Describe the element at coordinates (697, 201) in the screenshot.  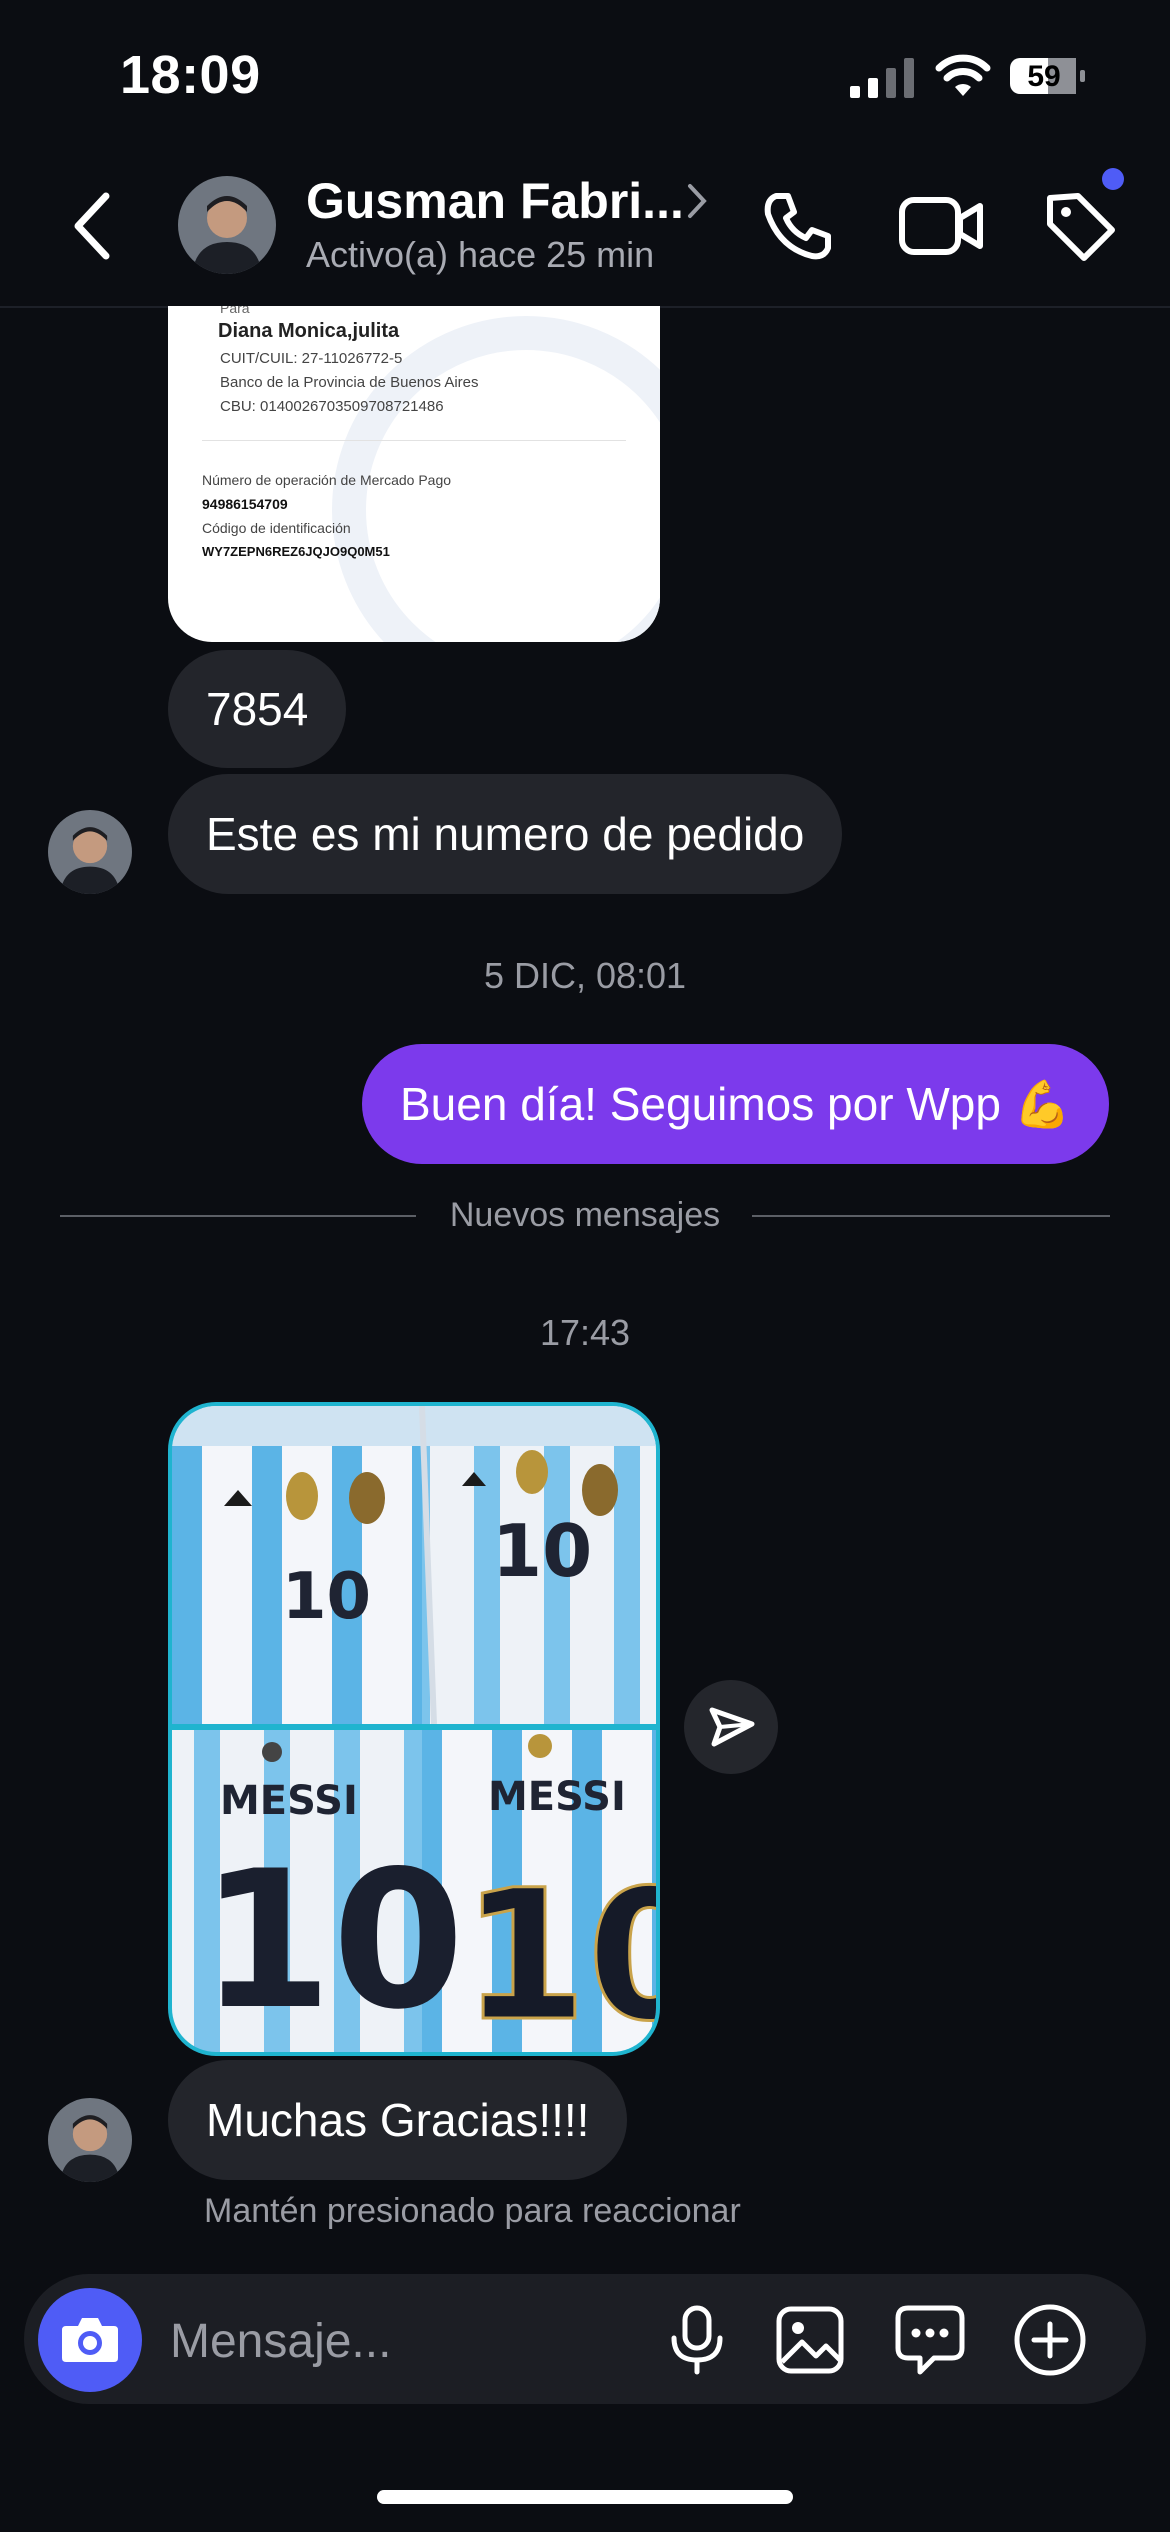
I see `chevron-right-icon` at that location.